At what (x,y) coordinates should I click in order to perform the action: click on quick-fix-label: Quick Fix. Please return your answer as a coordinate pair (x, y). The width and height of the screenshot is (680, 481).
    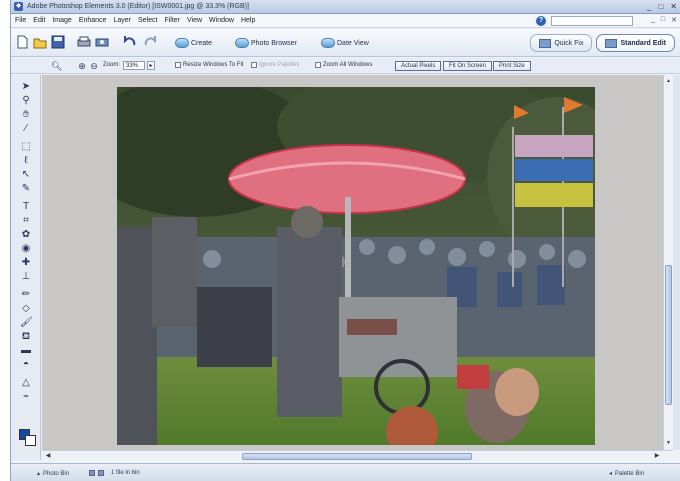
    Looking at the image, I should click on (569, 43).